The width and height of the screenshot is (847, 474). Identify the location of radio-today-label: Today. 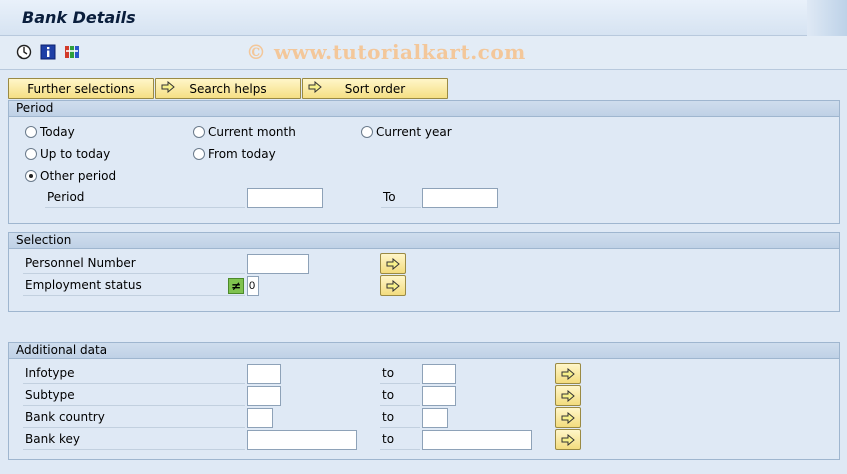
(57, 132).